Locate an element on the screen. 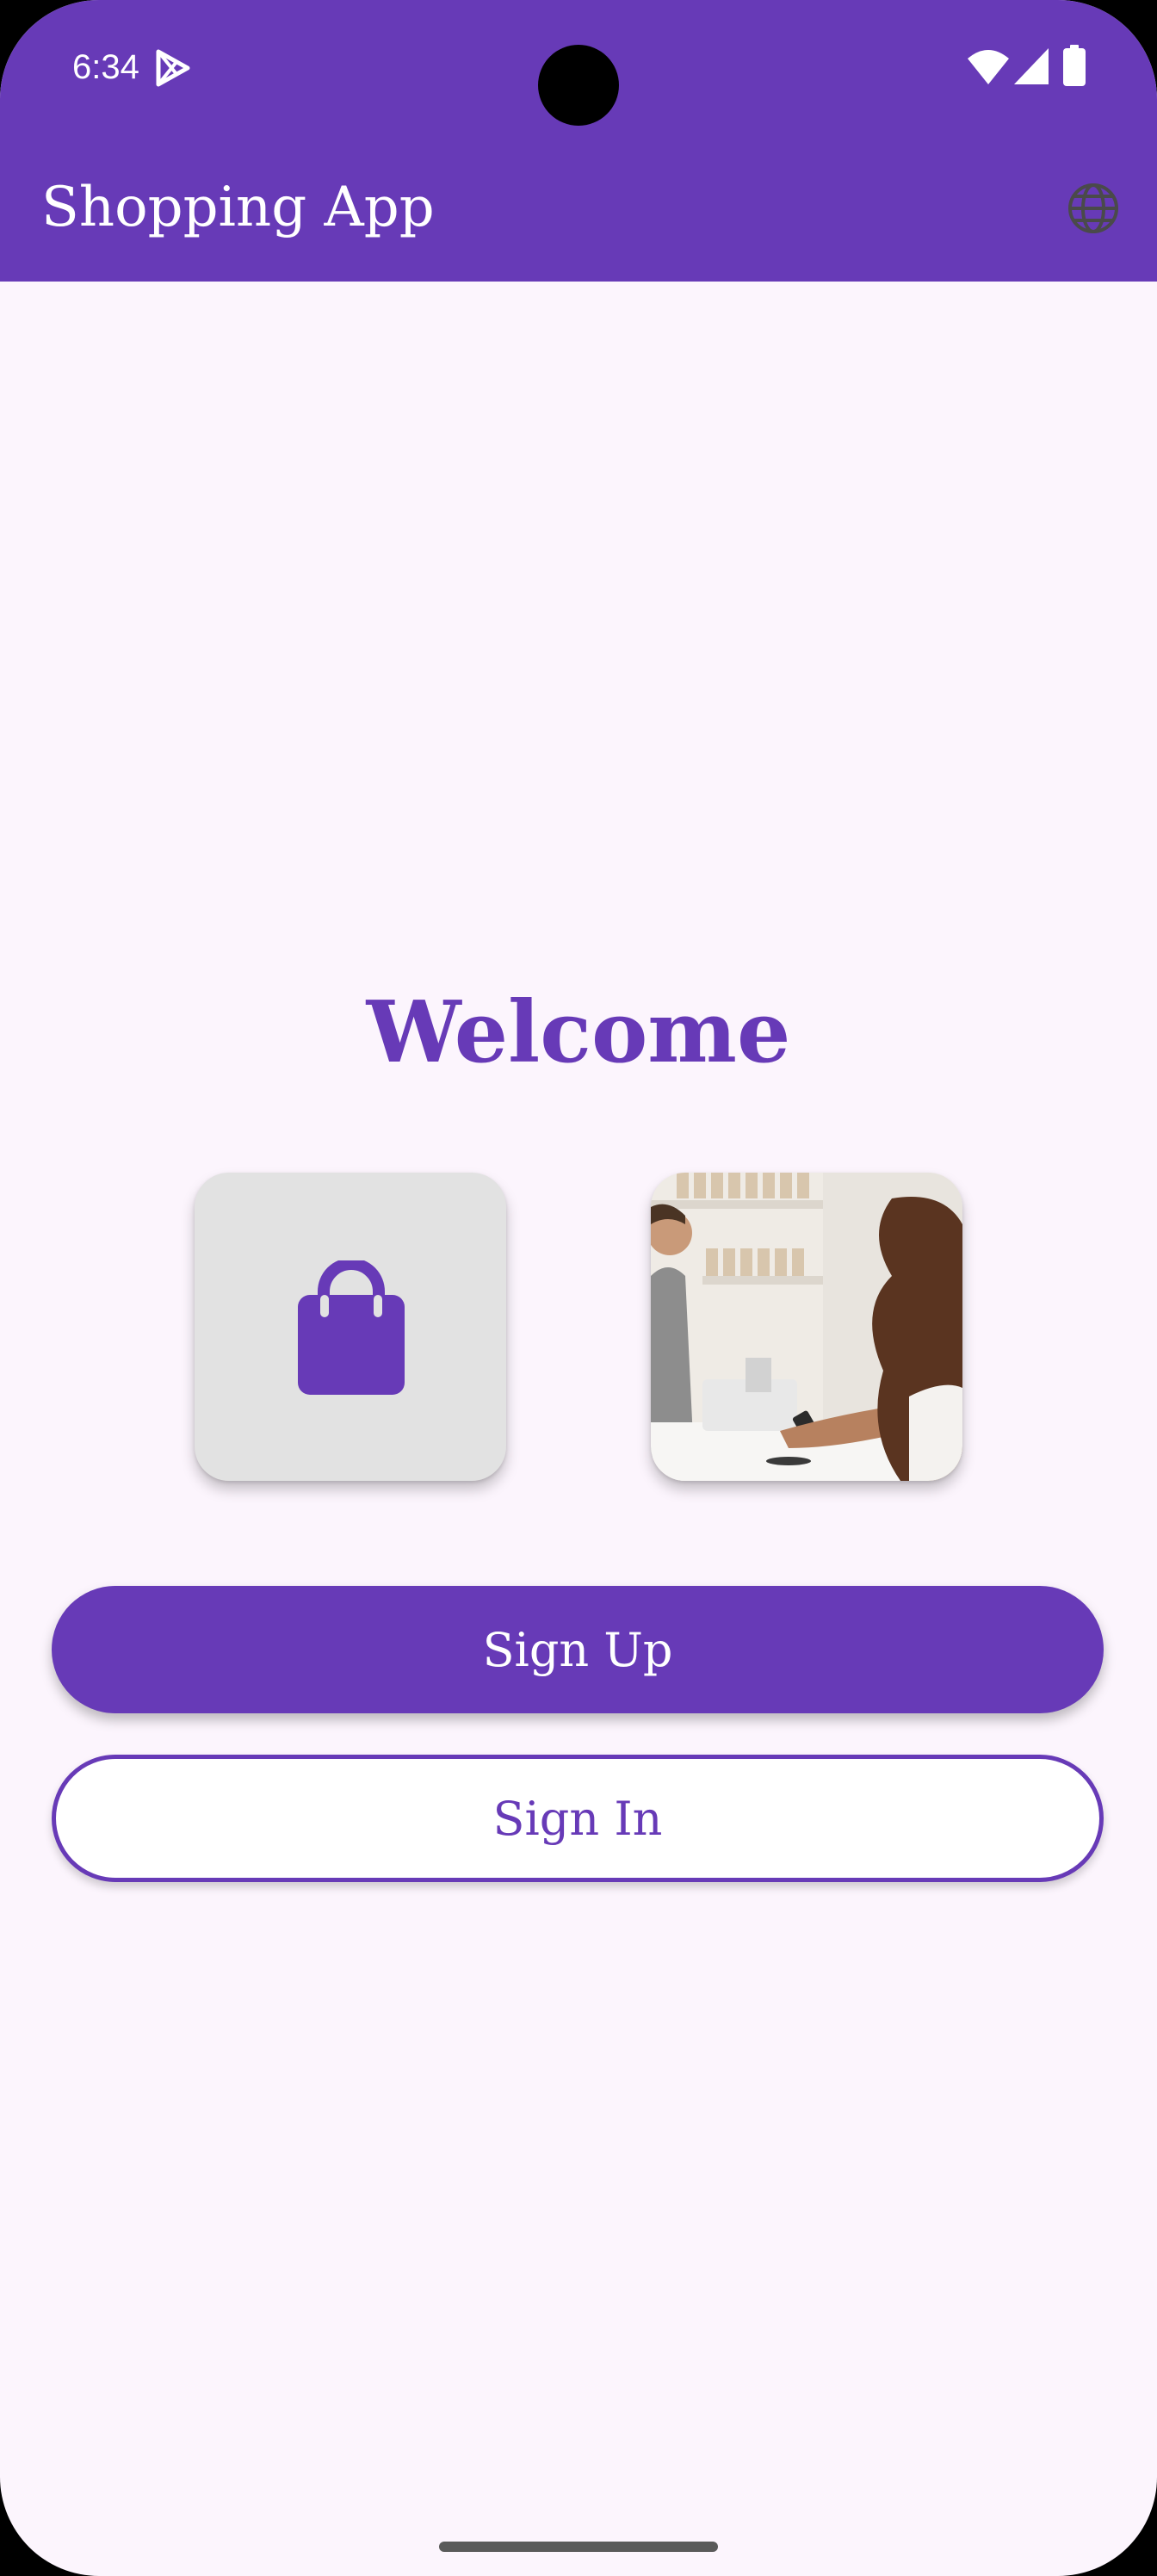  welcome-heading: Welcome is located at coordinates (579, 1032).